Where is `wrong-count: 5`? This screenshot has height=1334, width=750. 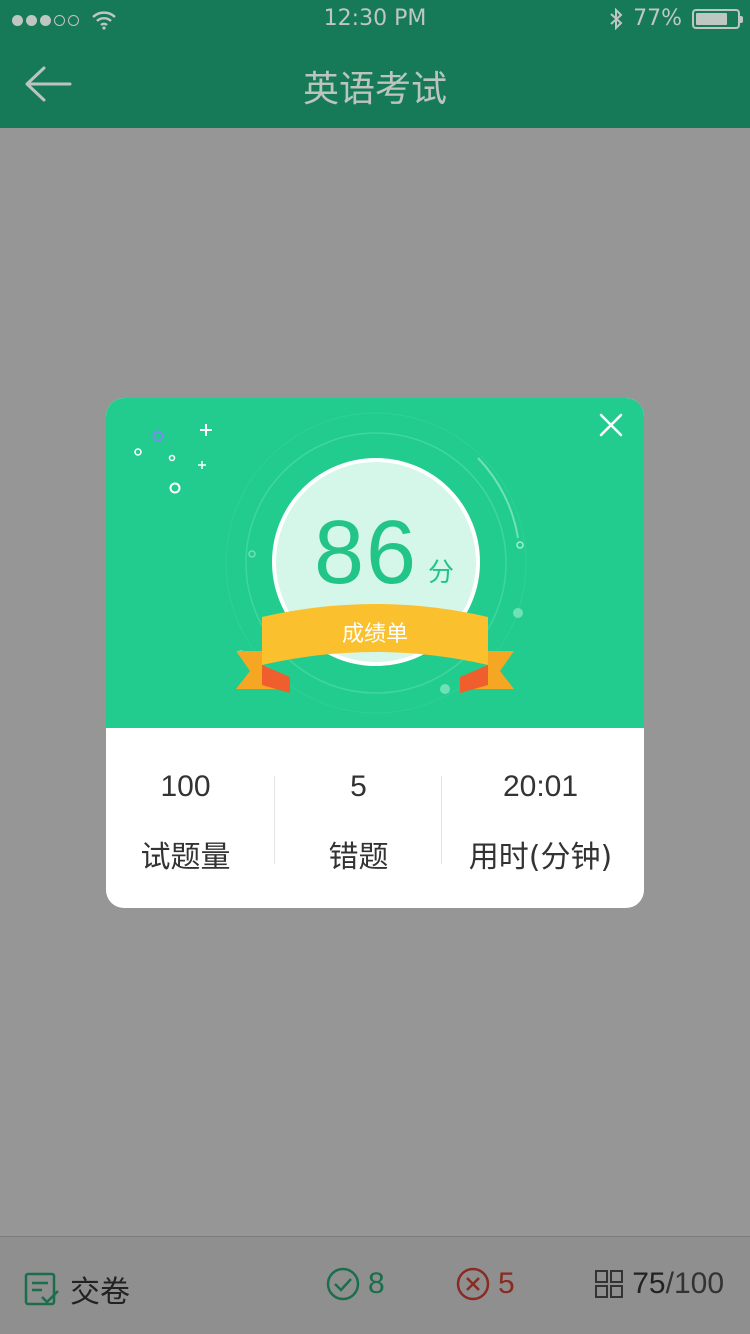
wrong-count: 5 is located at coordinates (506, 1283).